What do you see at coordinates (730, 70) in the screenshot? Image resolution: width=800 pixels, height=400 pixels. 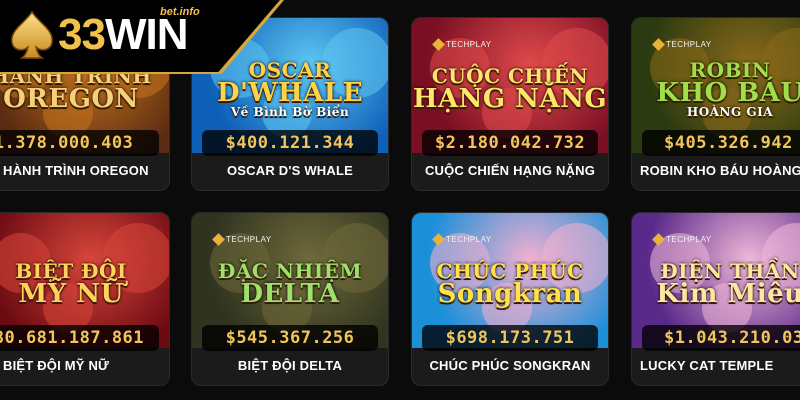 I see `art-title-line-1: ROBIN` at bounding box center [730, 70].